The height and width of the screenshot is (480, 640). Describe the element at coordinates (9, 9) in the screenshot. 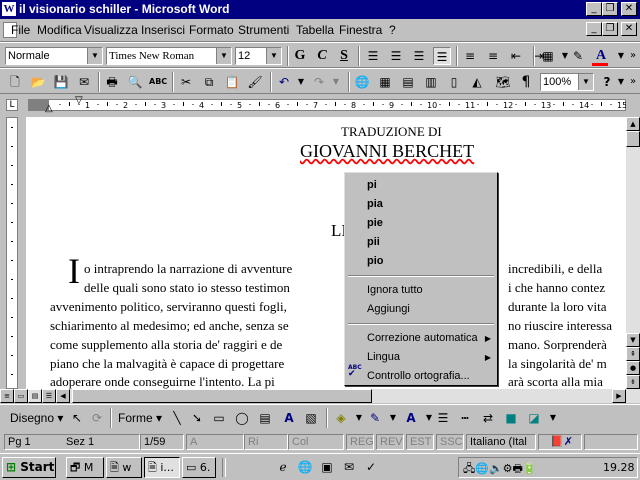

I see `word-app-icon: W` at that location.